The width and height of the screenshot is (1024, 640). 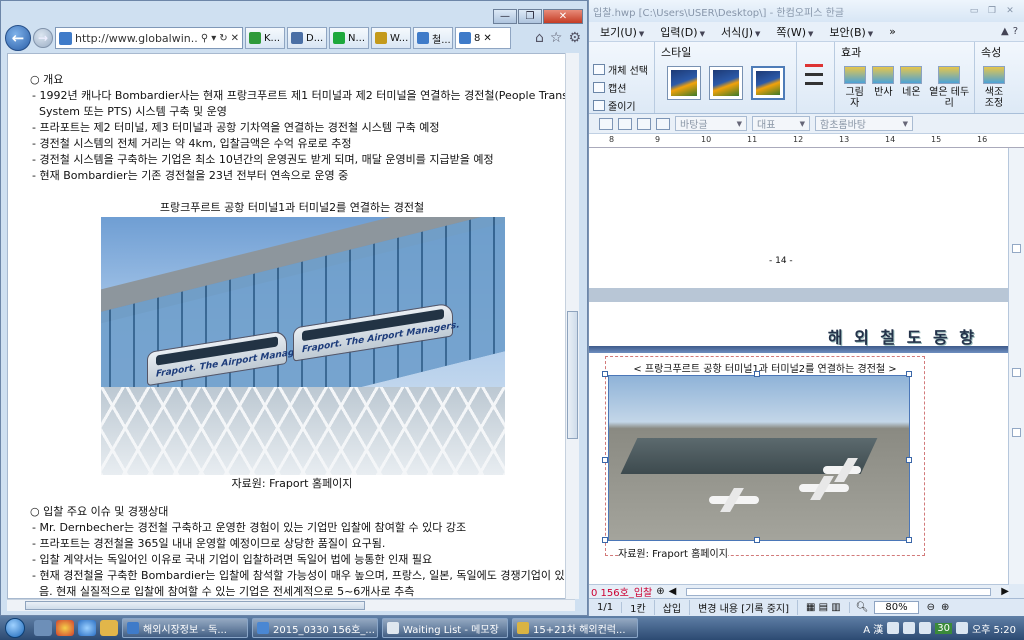 I want to click on close-button: ✕, so click(x=563, y=16).